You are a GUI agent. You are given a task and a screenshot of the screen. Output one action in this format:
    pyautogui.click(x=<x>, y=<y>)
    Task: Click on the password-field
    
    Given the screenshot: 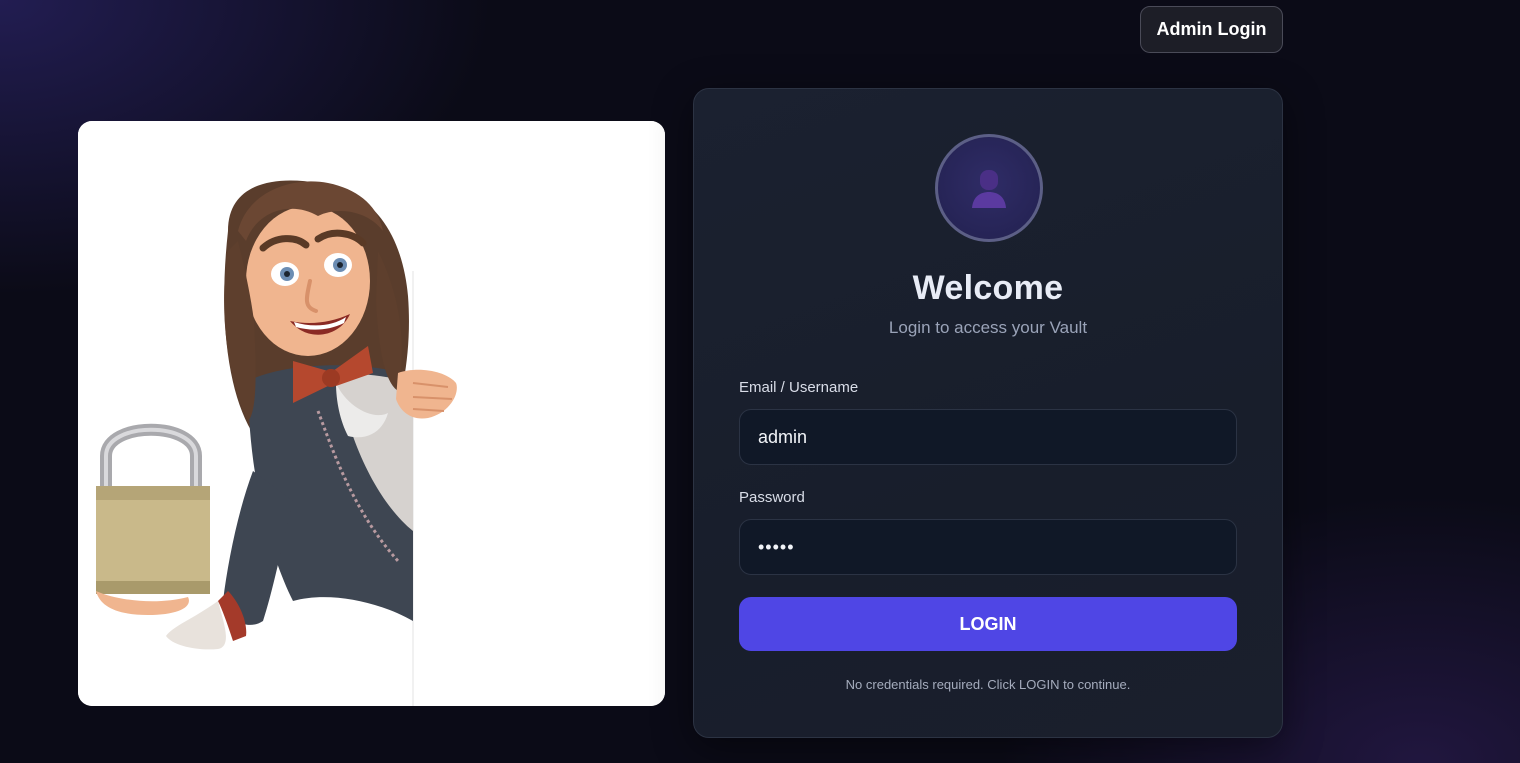 What is the action you would take?
    pyautogui.click(x=988, y=547)
    